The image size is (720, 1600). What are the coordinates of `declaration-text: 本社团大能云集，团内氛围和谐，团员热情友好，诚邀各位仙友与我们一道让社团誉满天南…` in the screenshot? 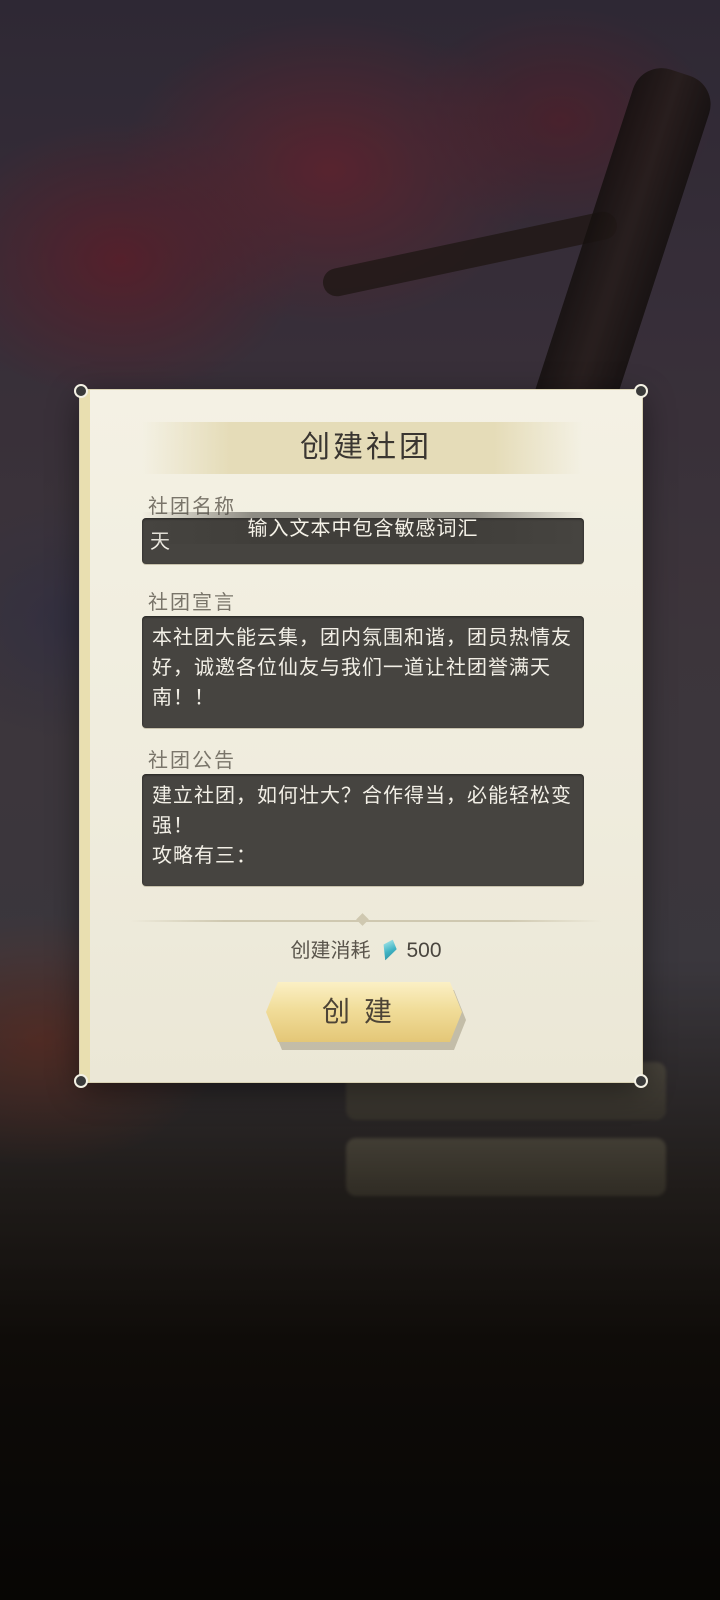 It's located at (362, 667).